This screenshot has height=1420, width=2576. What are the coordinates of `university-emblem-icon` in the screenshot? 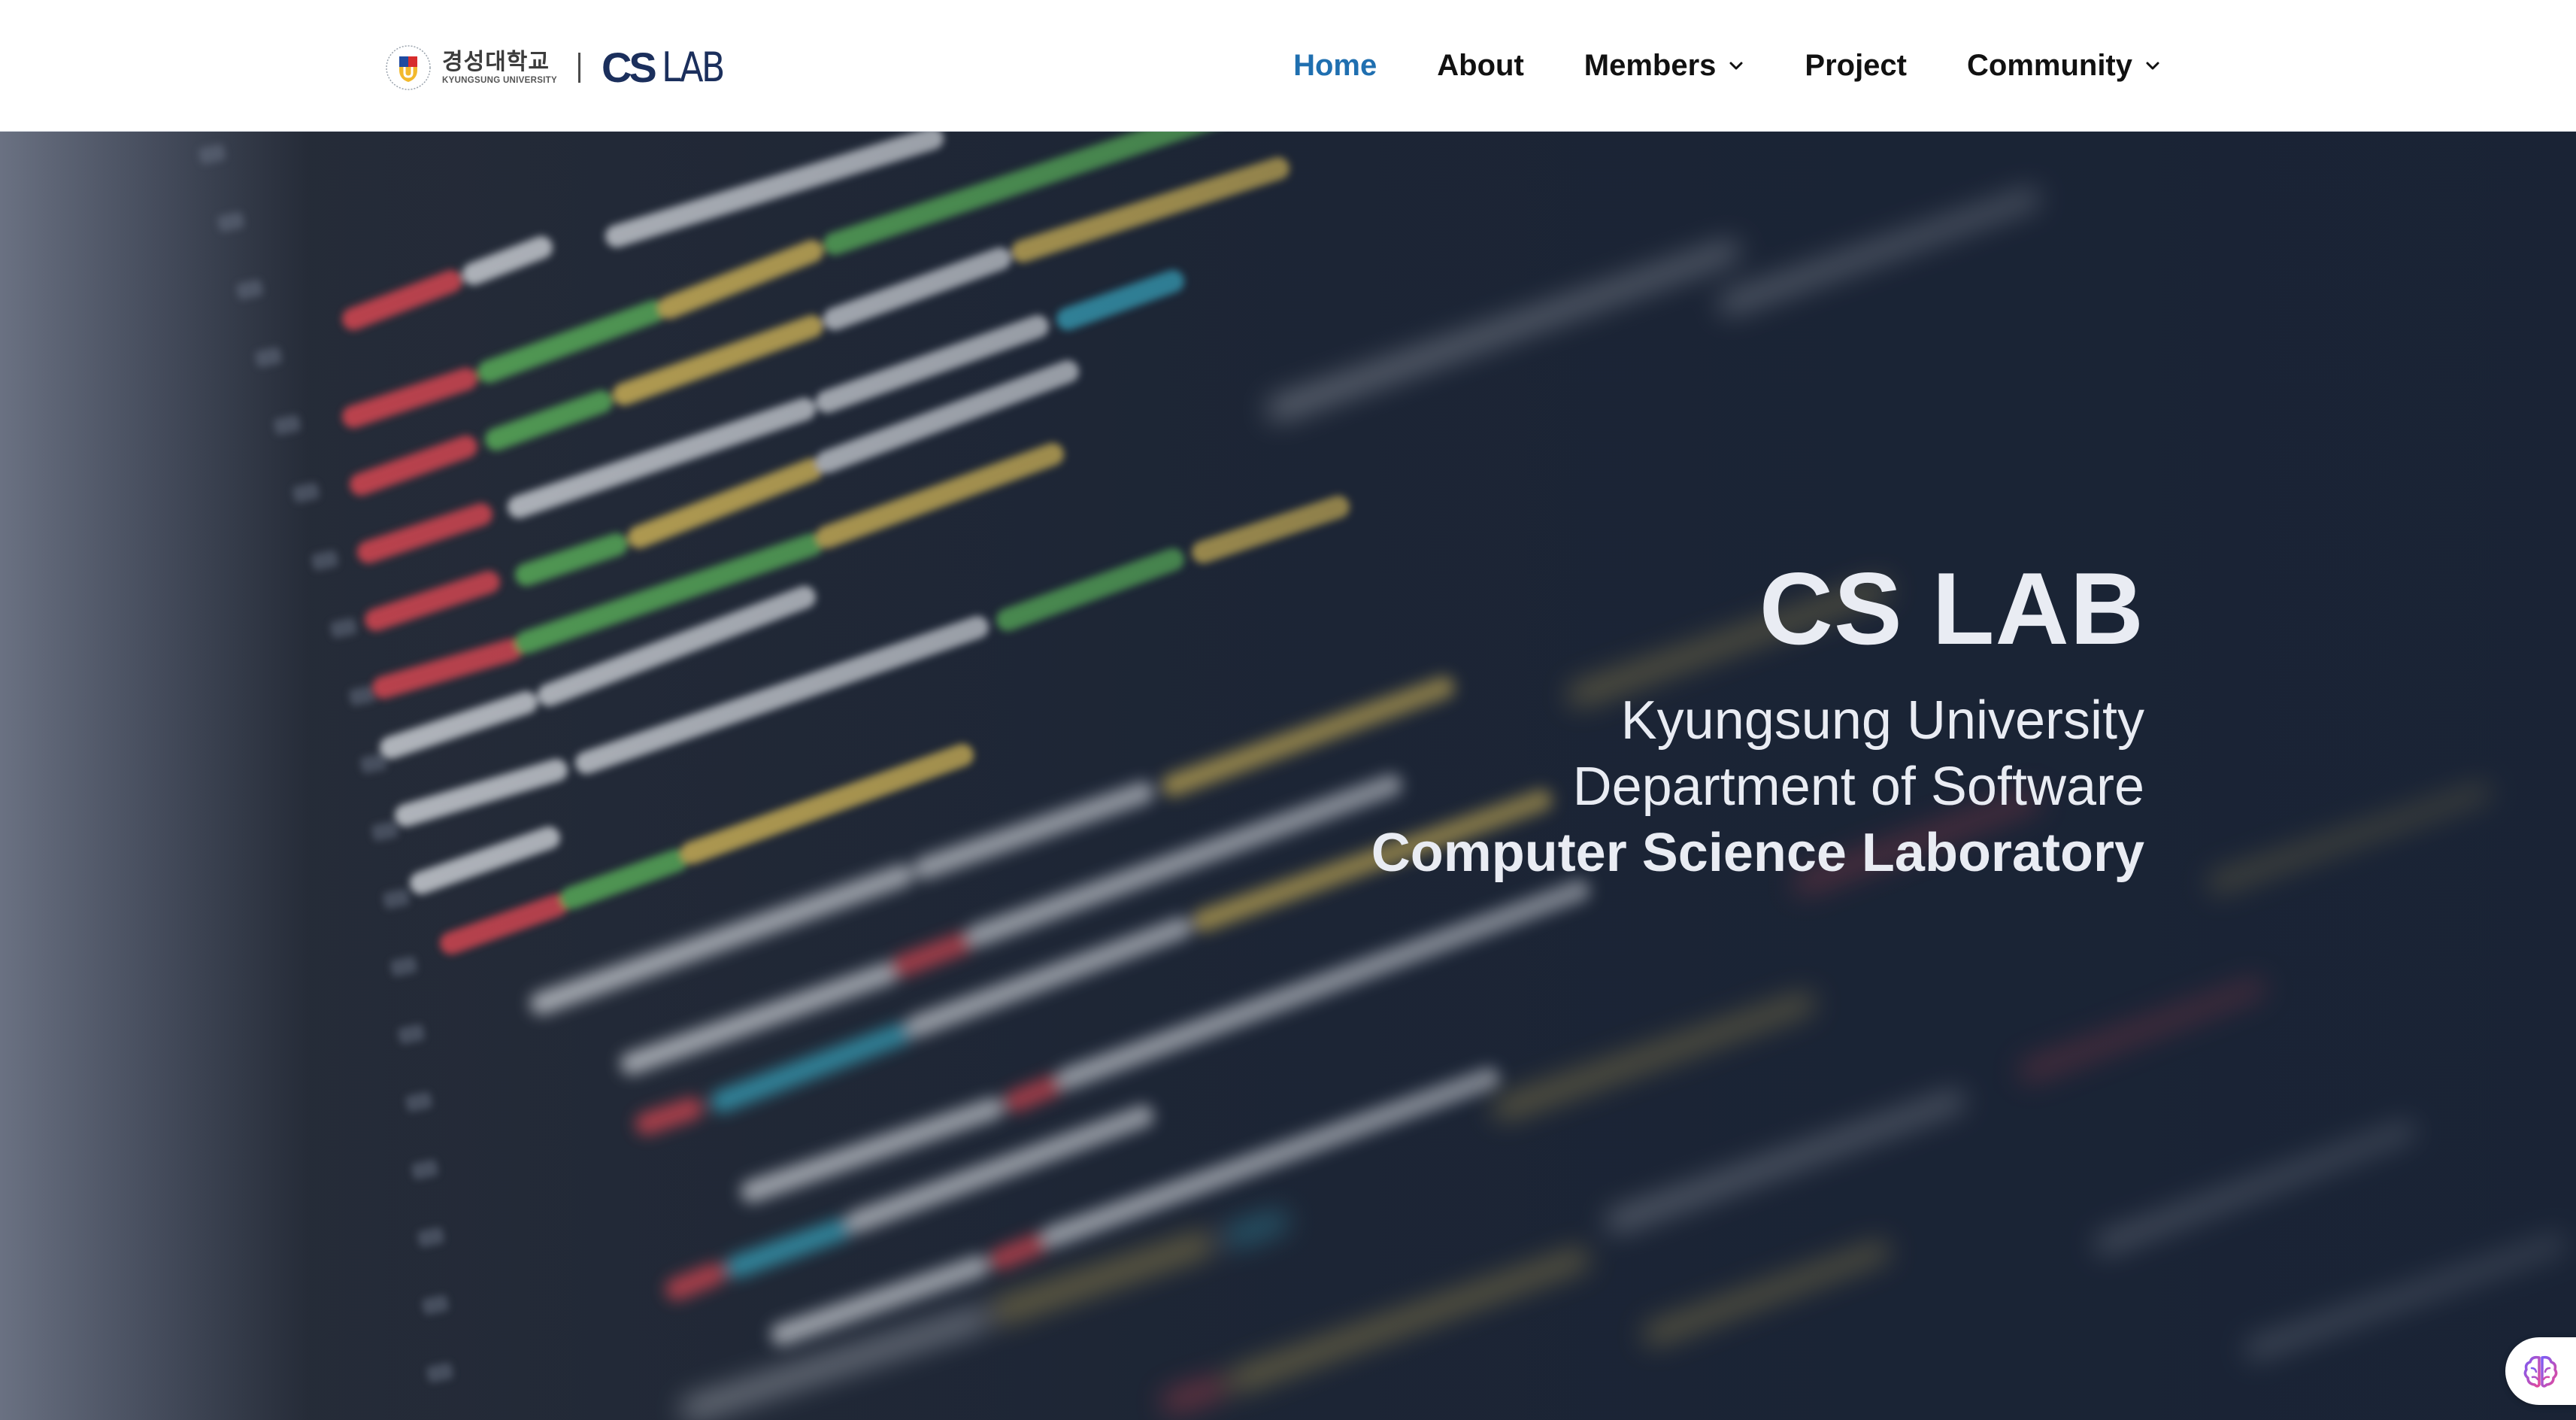 It's located at (409, 67).